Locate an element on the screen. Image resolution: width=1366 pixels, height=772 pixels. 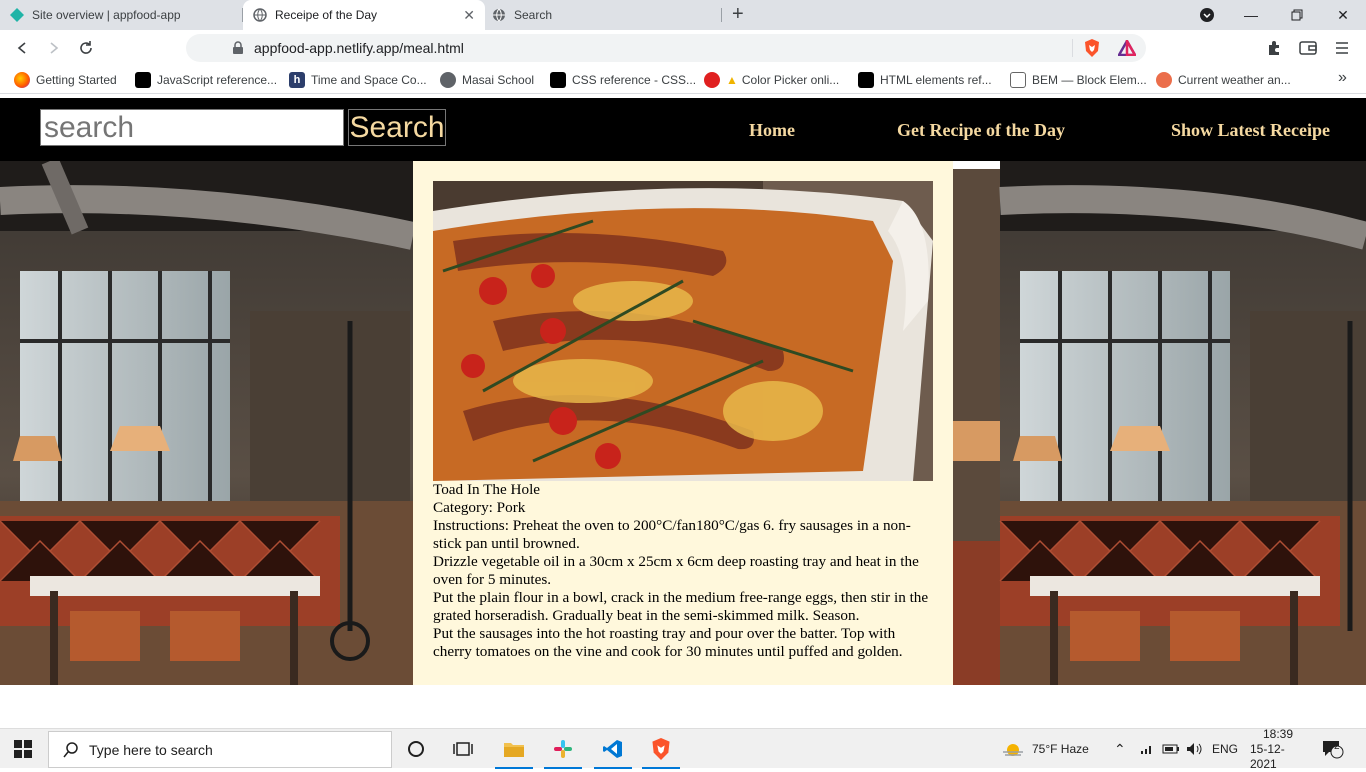
browser-toolbar: appfood-app.netlify.app/meal.html is located at coordinates (683, 48).